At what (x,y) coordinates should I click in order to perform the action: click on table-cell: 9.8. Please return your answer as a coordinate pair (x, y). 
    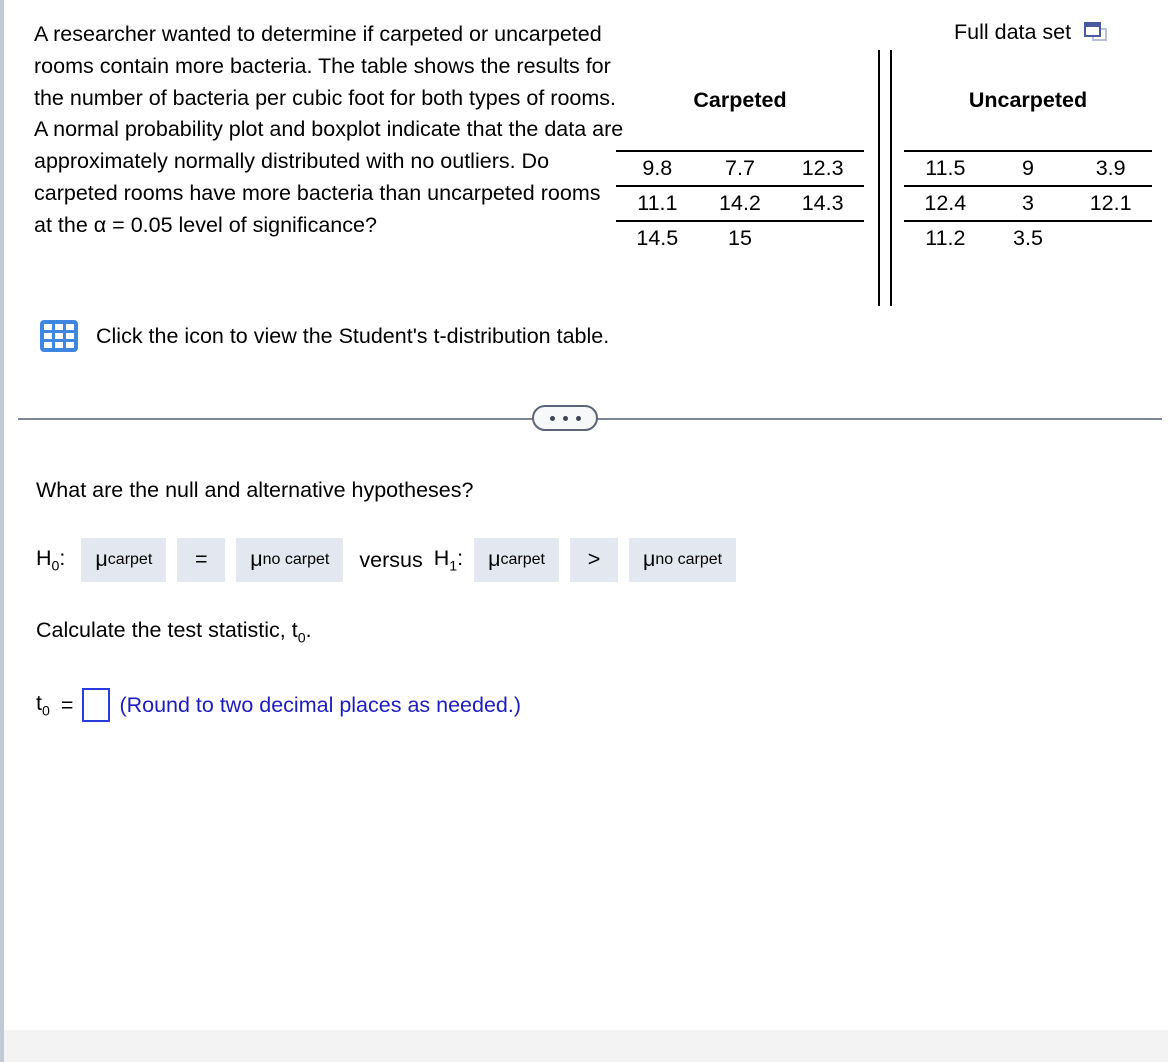
    Looking at the image, I should click on (657, 168).